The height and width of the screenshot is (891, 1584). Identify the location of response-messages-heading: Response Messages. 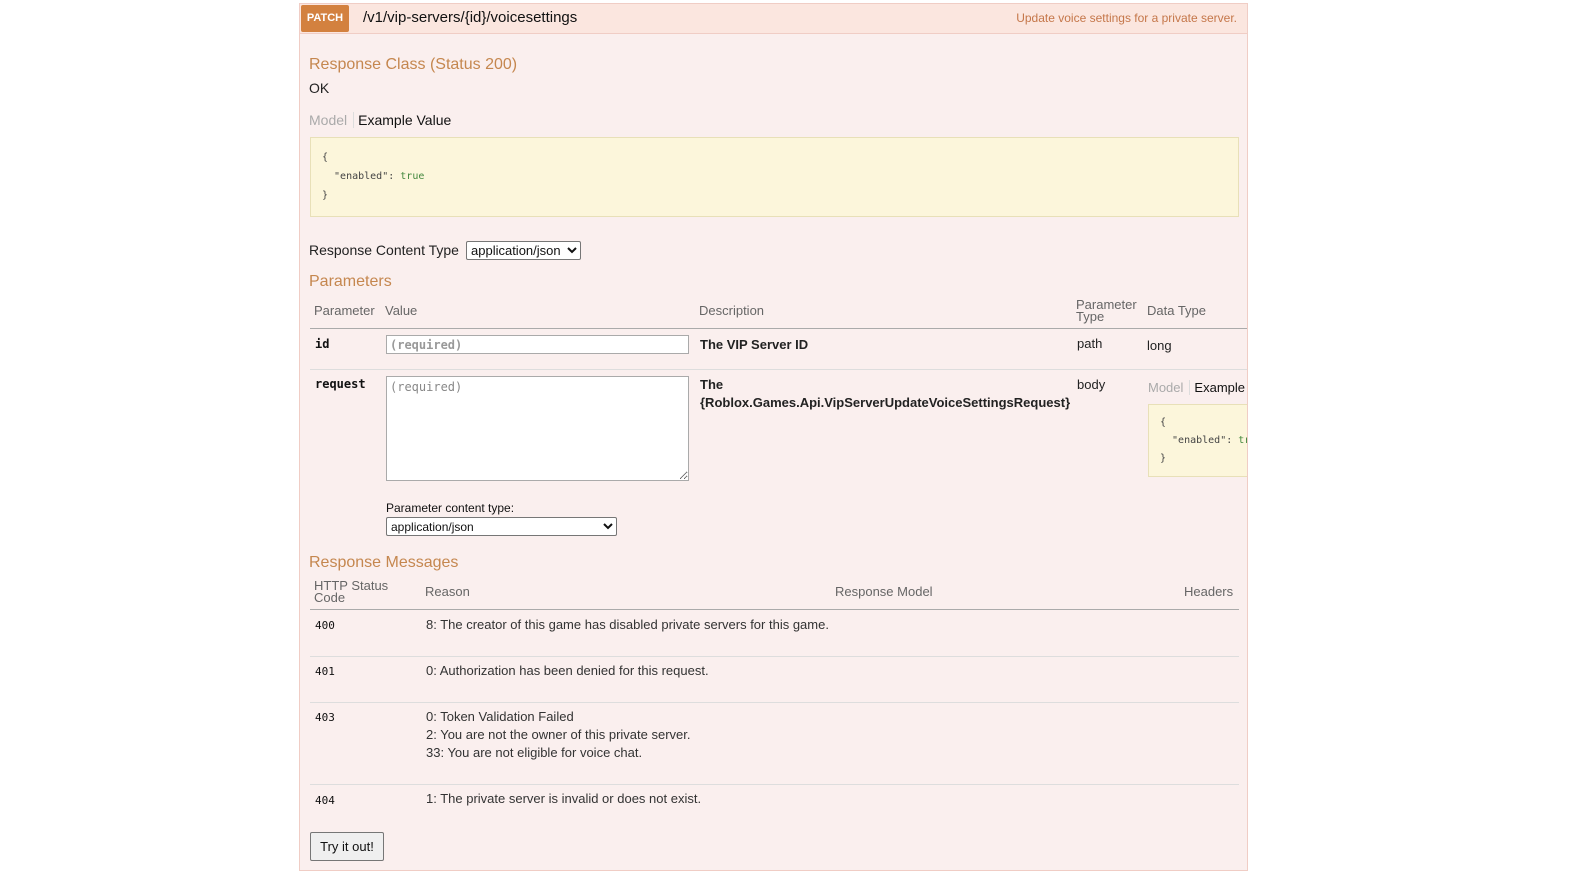
(384, 562).